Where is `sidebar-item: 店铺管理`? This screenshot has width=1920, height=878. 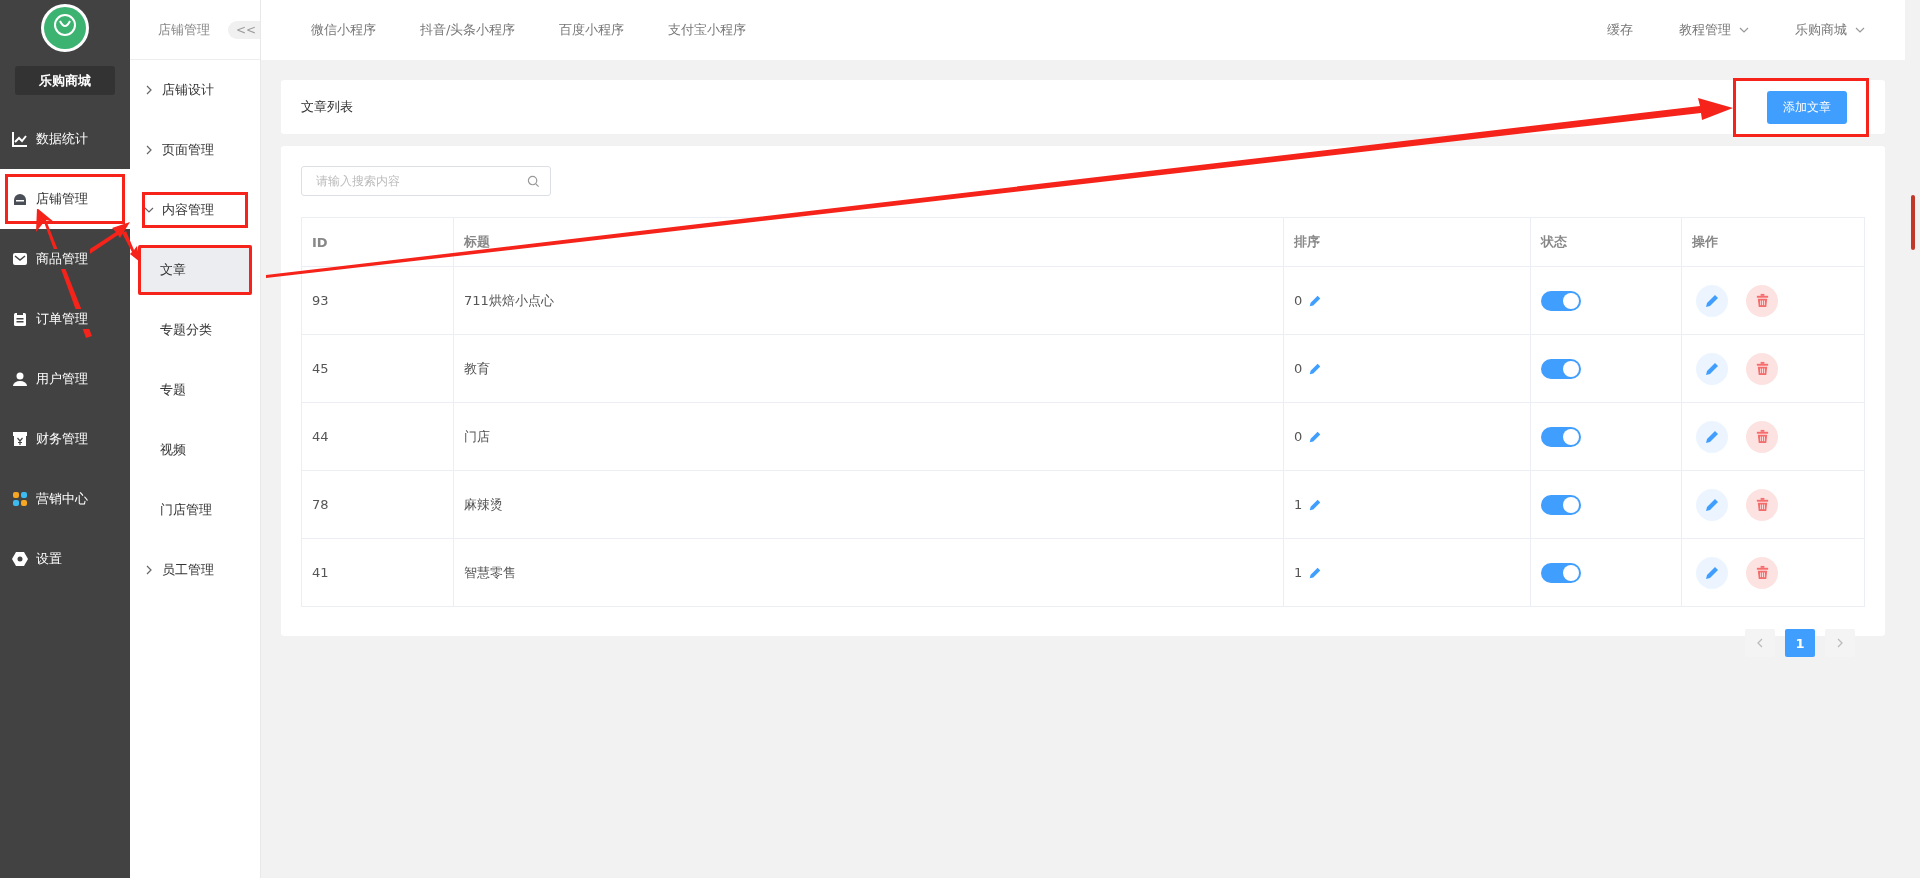 sidebar-item: 店铺管理 is located at coordinates (65, 199).